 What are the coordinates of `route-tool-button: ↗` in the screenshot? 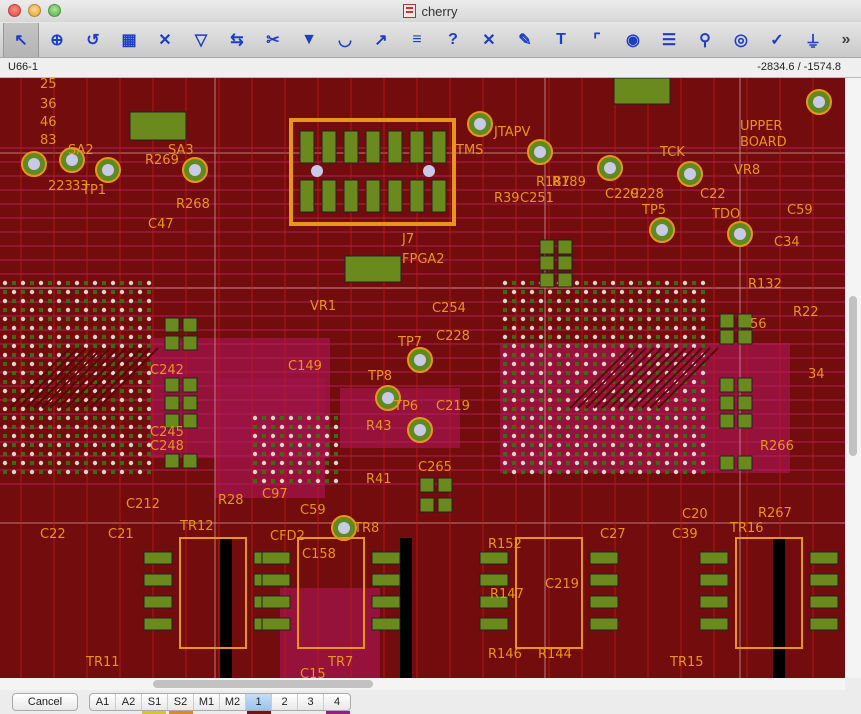 It's located at (381, 40).